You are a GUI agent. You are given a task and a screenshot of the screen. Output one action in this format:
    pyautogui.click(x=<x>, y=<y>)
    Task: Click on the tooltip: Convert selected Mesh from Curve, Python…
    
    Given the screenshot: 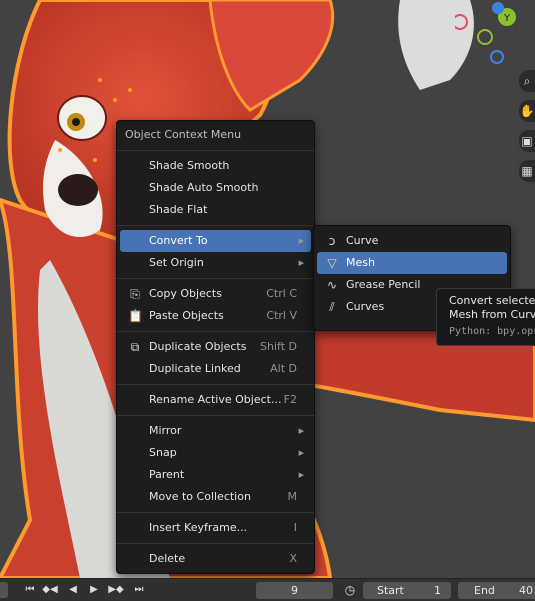 What is the action you would take?
    pyautogui.click(x=485, y=317)
    